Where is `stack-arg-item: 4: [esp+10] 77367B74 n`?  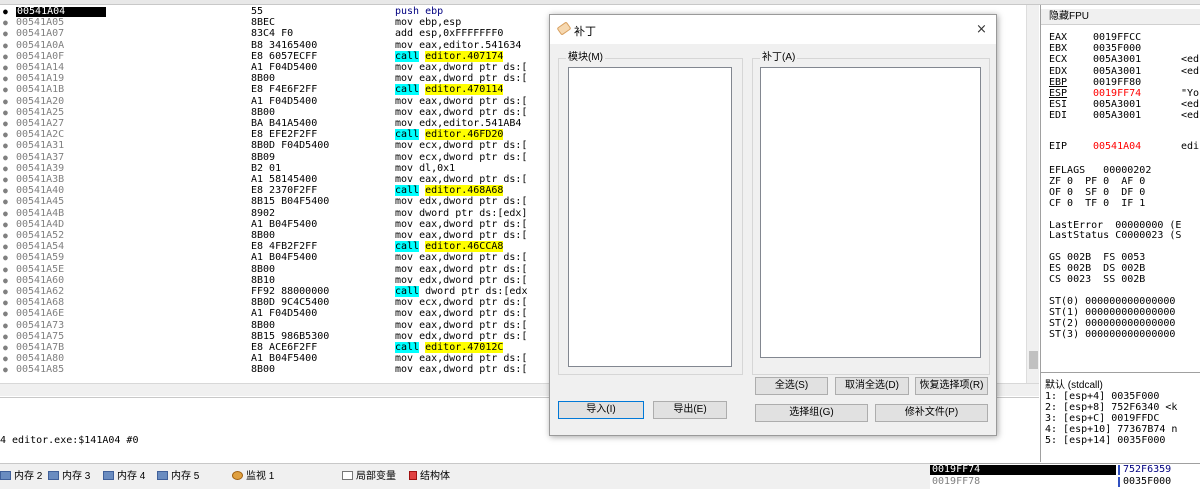
stack-arg-item: 4: [esp+10] 77367B74 n is located at coordinates (1111, 429).